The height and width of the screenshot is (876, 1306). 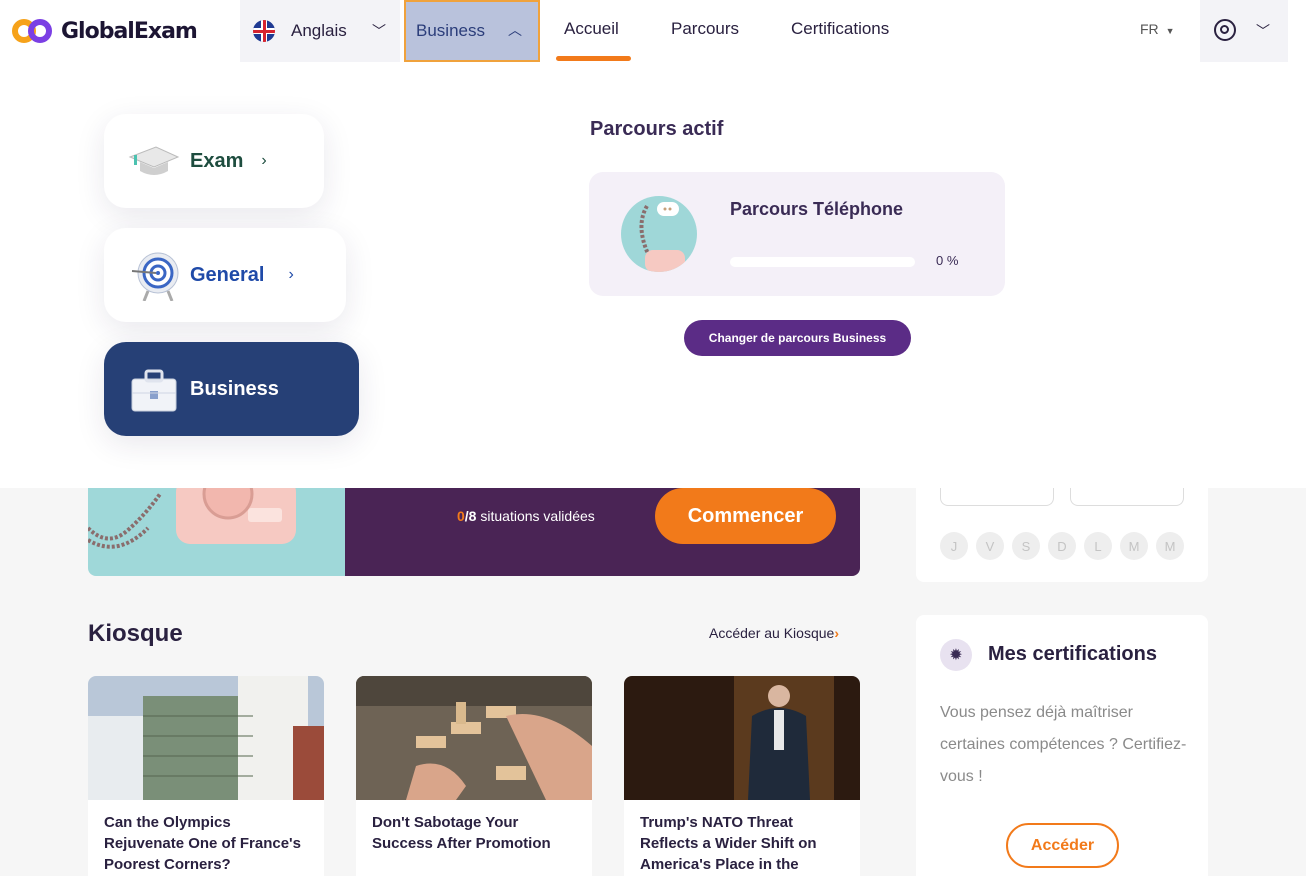 What do you see at coordinates (154, 389) in the screenshot?
I see `briefcase-icon` at bounding box center [154, 389].